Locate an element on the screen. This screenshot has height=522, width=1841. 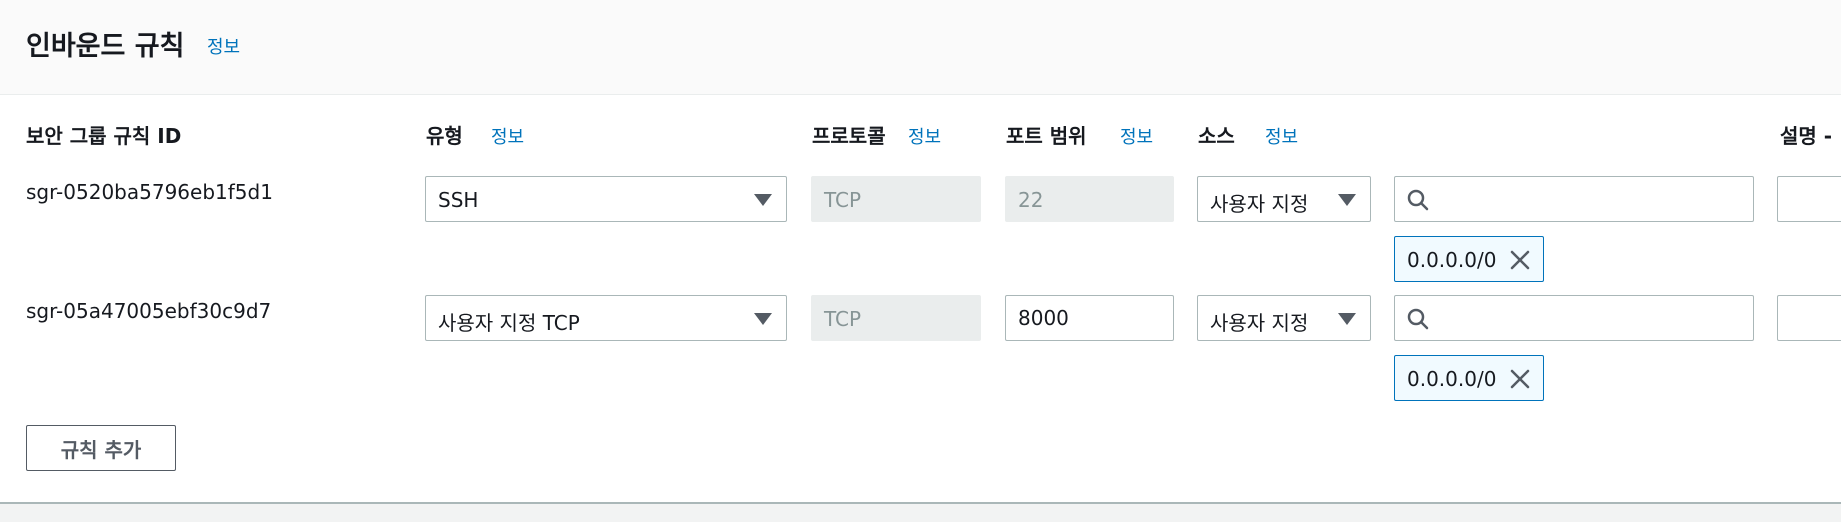
column-header-rule-id: 보안 그룹 규칙 ID is located at coordinates (104, 136).